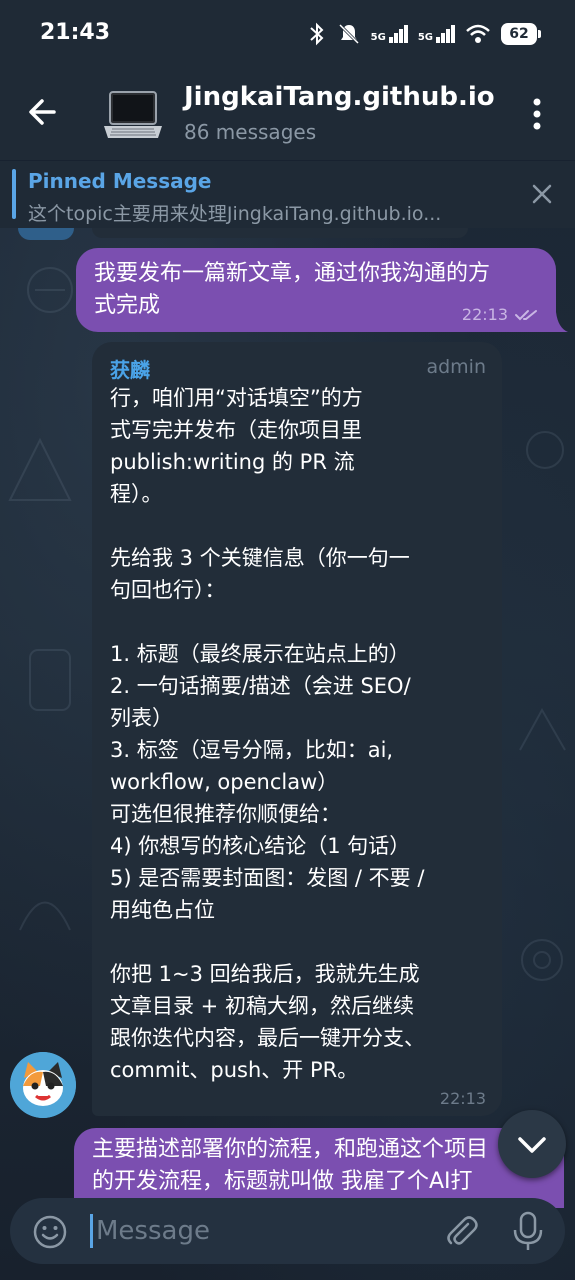  I want to click on message-count: 86 messages, so click(250, 132).